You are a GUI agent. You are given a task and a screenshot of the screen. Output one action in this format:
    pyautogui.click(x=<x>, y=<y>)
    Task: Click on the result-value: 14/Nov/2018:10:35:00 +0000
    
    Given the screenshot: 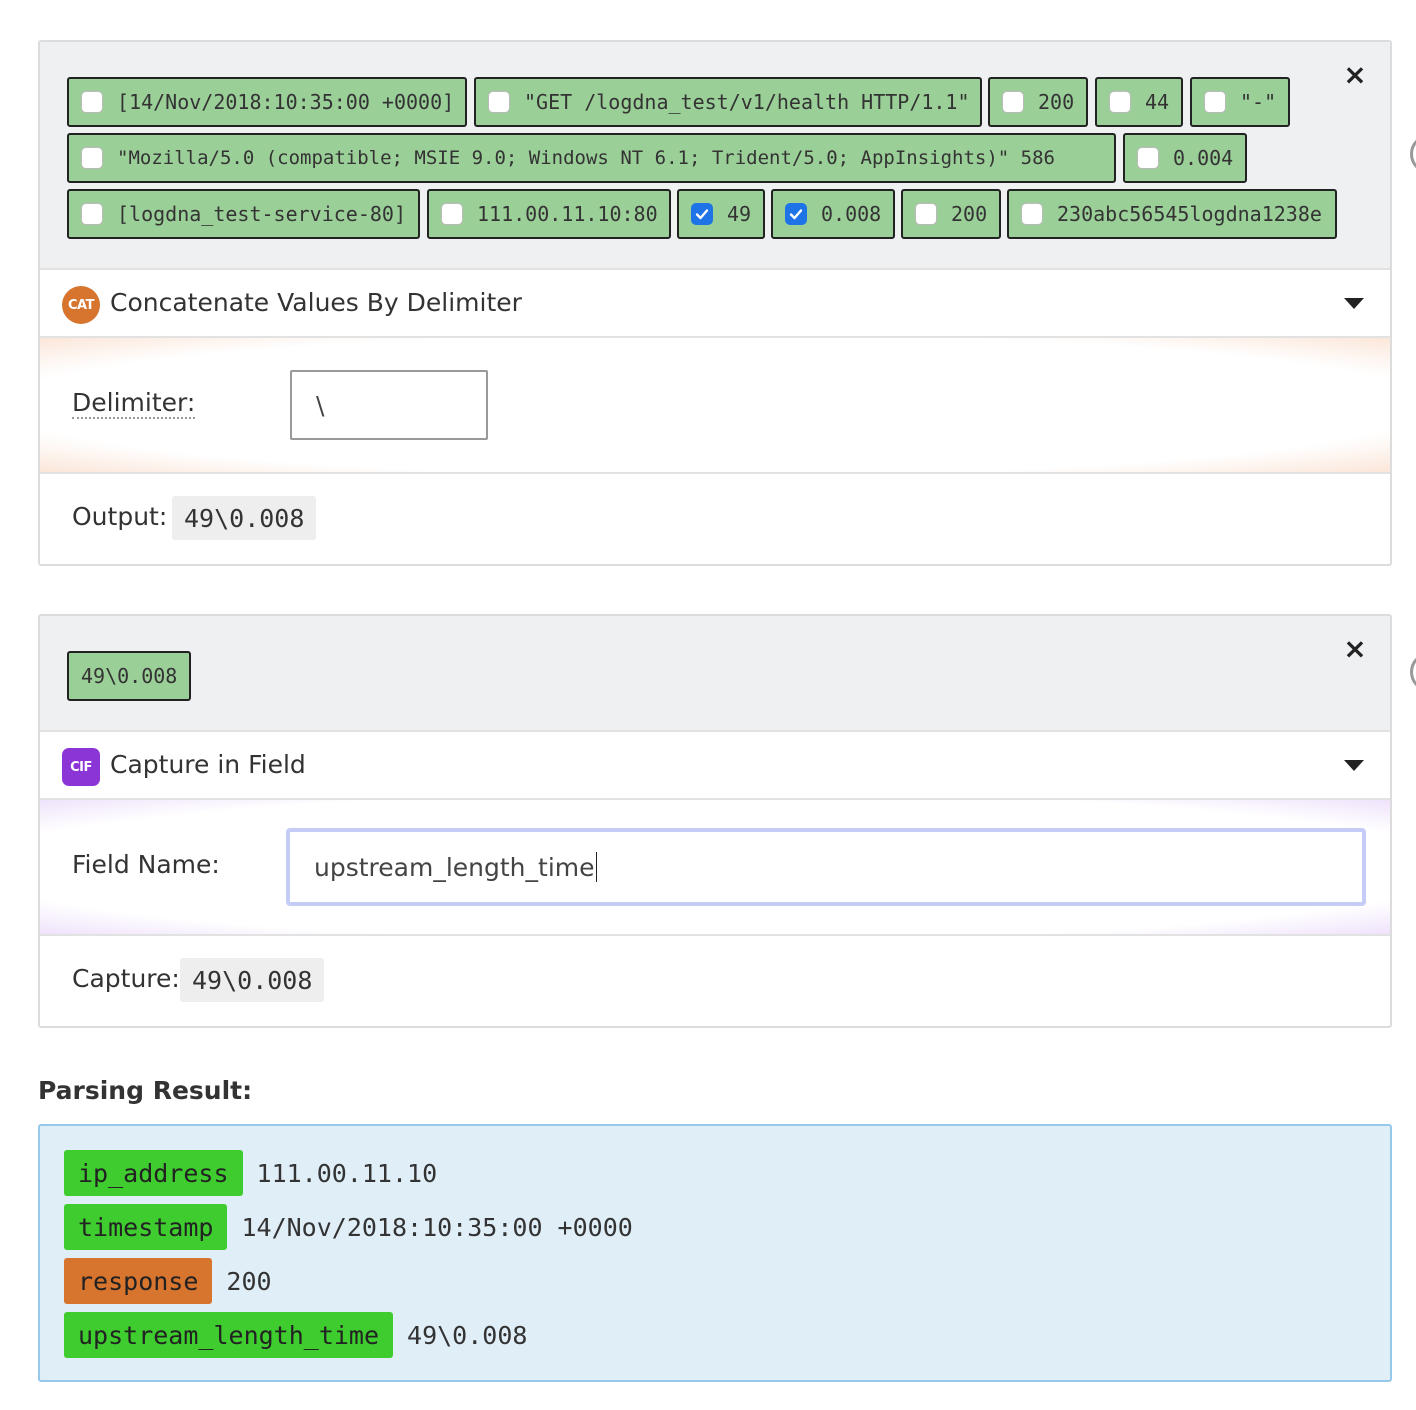 What is the action you would take?
    pyautogui.click(x=437, y=1227)
    